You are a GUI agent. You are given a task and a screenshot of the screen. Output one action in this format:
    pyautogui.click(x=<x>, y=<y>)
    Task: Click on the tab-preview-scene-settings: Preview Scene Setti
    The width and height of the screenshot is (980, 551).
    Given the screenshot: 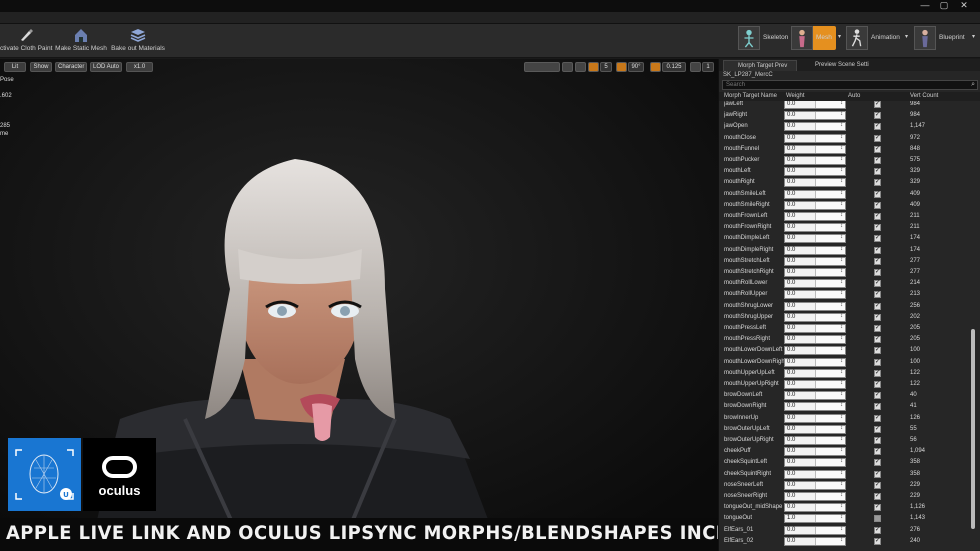 What is the action you would take?
    pyautogui.click(x=841, y=65)
    